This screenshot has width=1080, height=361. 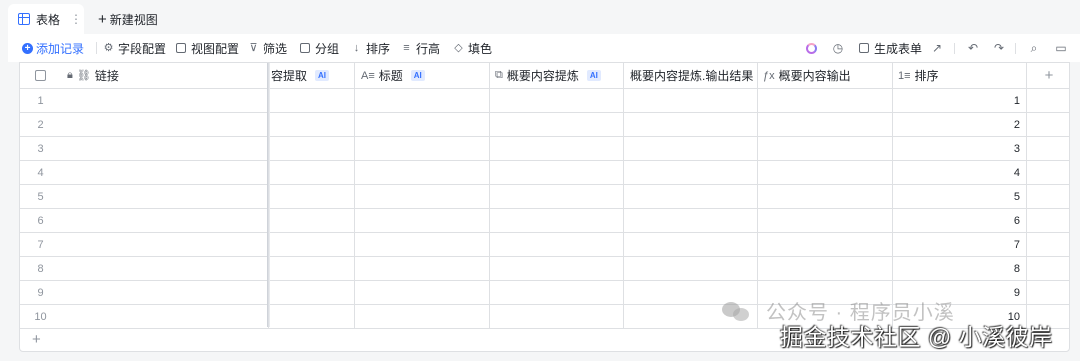 What do you see at coordinates (267, 48) in the screenshot?
I see `filter-button: ⊽ 筛选` at bounding box center [267, 48].